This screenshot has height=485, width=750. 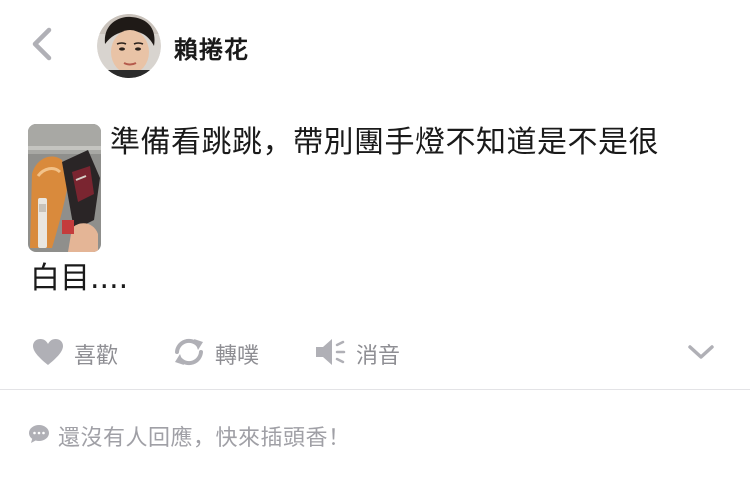 I want to click on reply-prompt: 還沒有人回應，快來插頭香！, so click(x=189, y=436).